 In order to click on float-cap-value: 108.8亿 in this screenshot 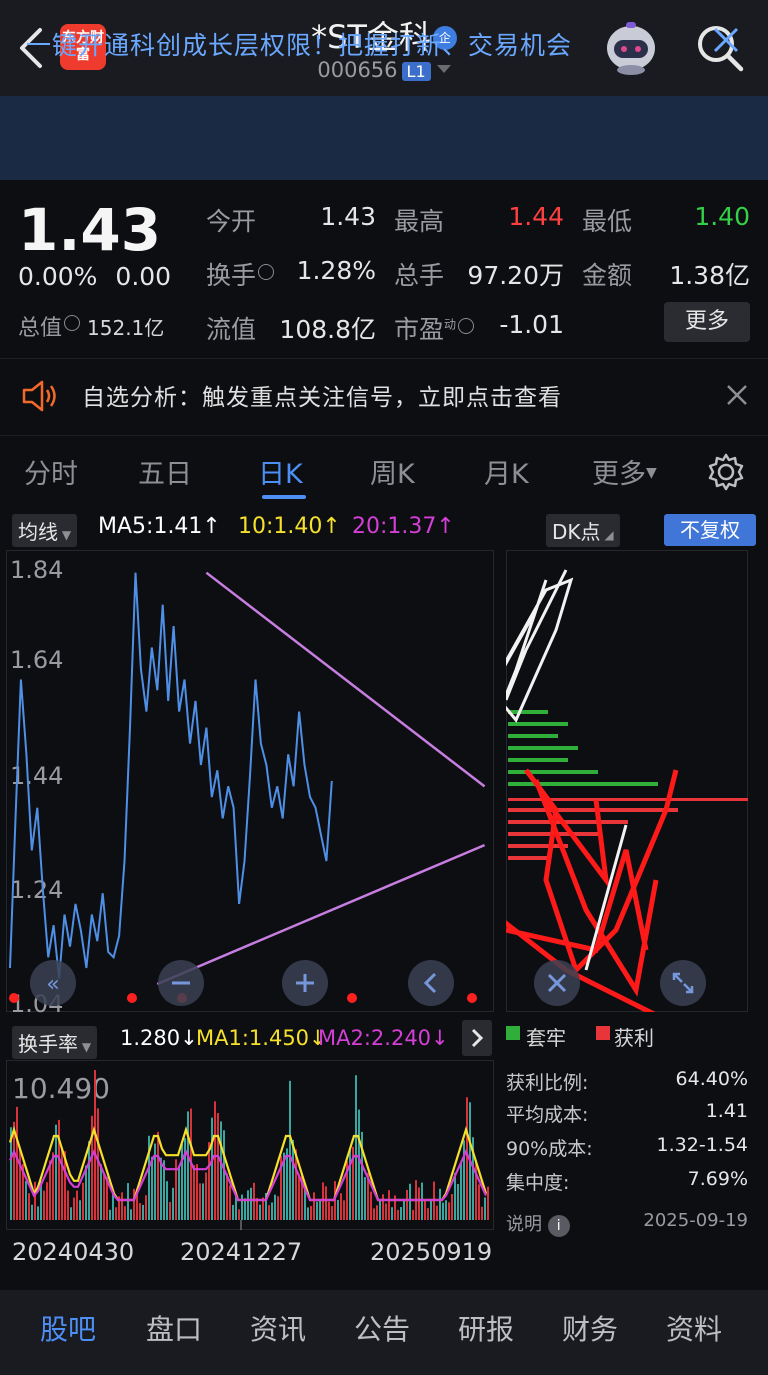, I will do `click(327, 329)`.